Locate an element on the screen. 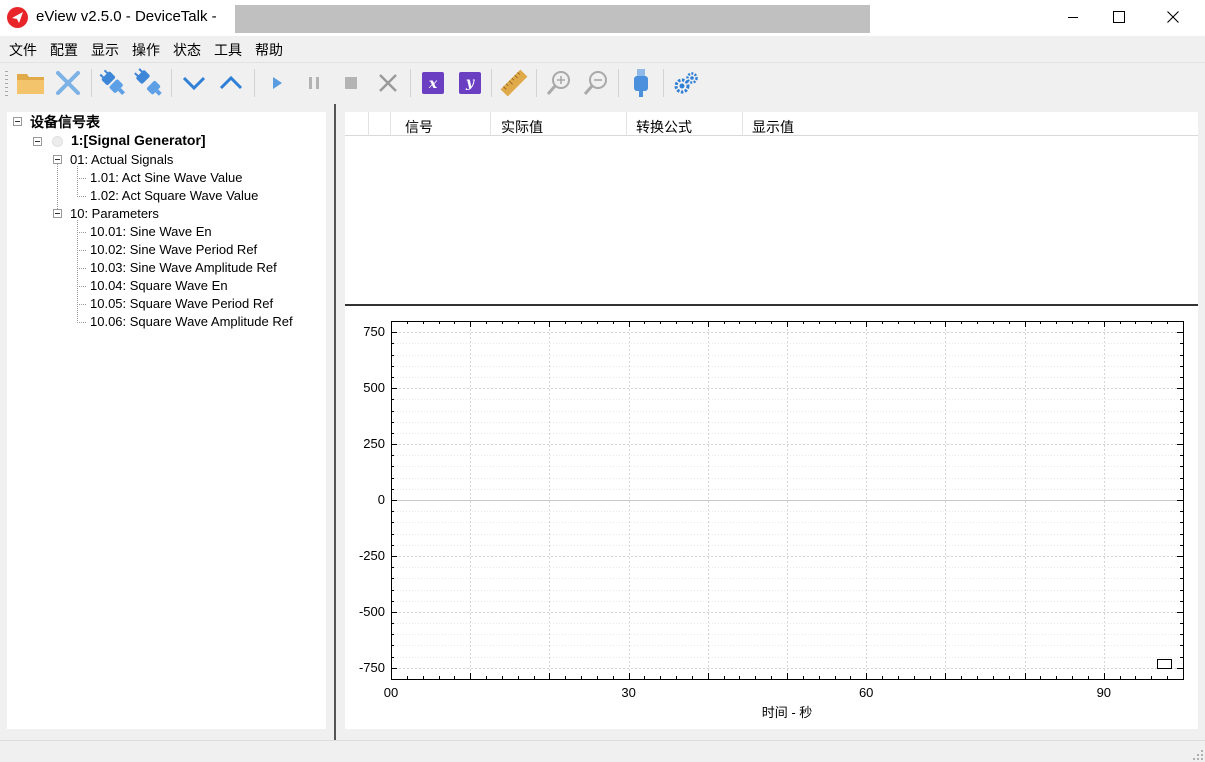 This screenshot has width=1205, height=762. x-axis-button: x is located at coordinates (433, 83).